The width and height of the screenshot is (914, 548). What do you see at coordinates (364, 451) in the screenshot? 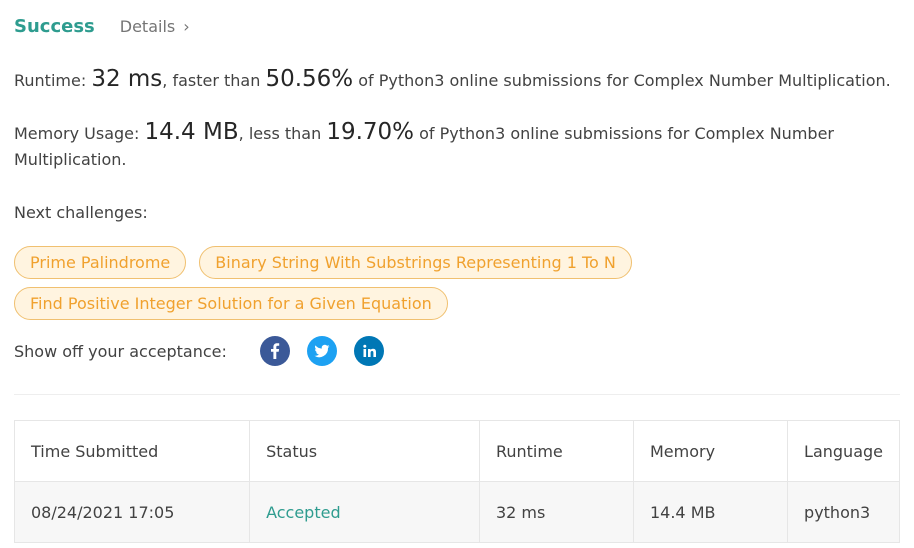
I see `column-header: Status` at bounding box center [364, 451].